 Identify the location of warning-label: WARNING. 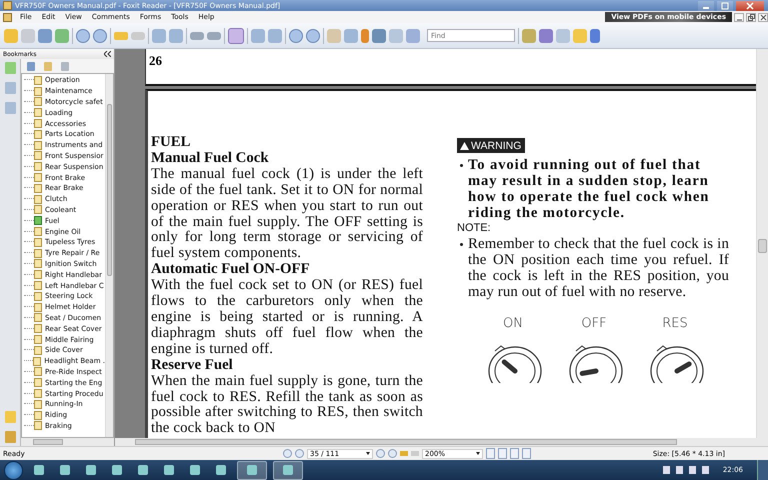
(496, 146).